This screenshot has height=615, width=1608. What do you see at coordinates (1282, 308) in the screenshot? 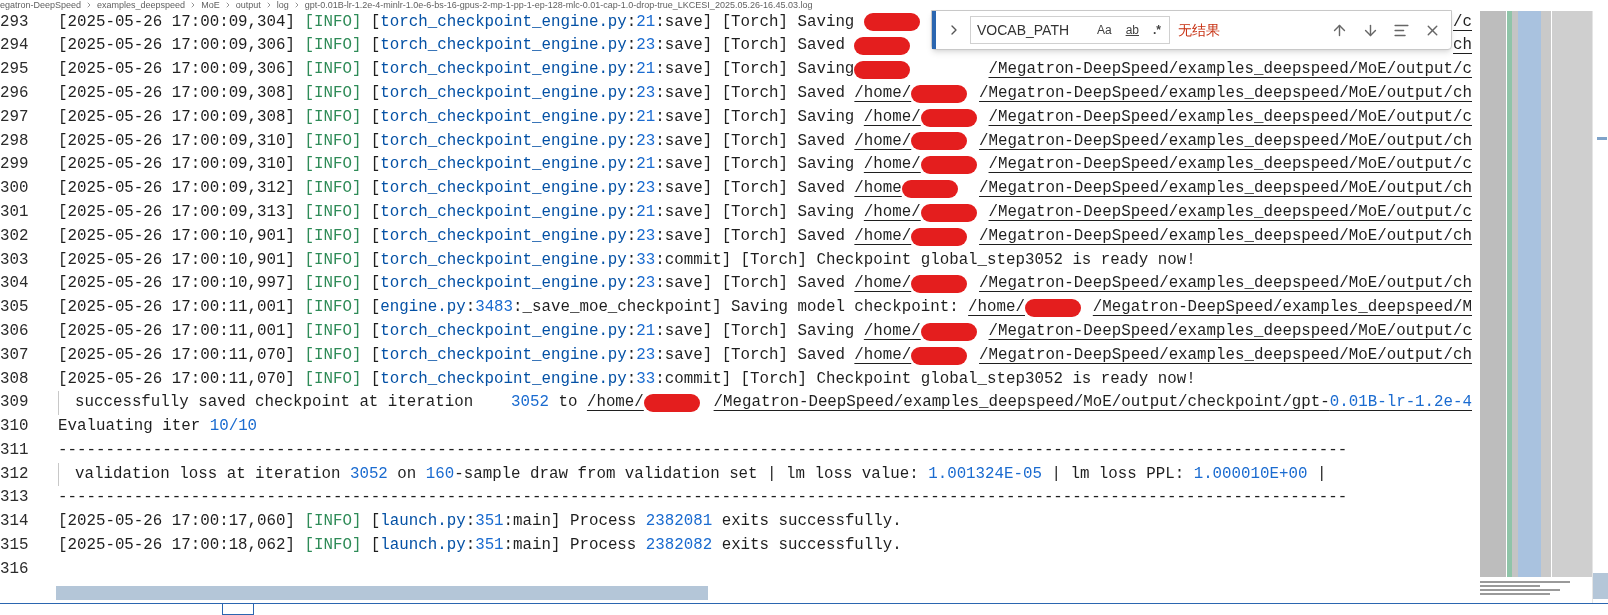
I see `file-path-link: /Megatron-DeepSpeed/examples_deepspeed/M` at bounding box center [1282, 308].